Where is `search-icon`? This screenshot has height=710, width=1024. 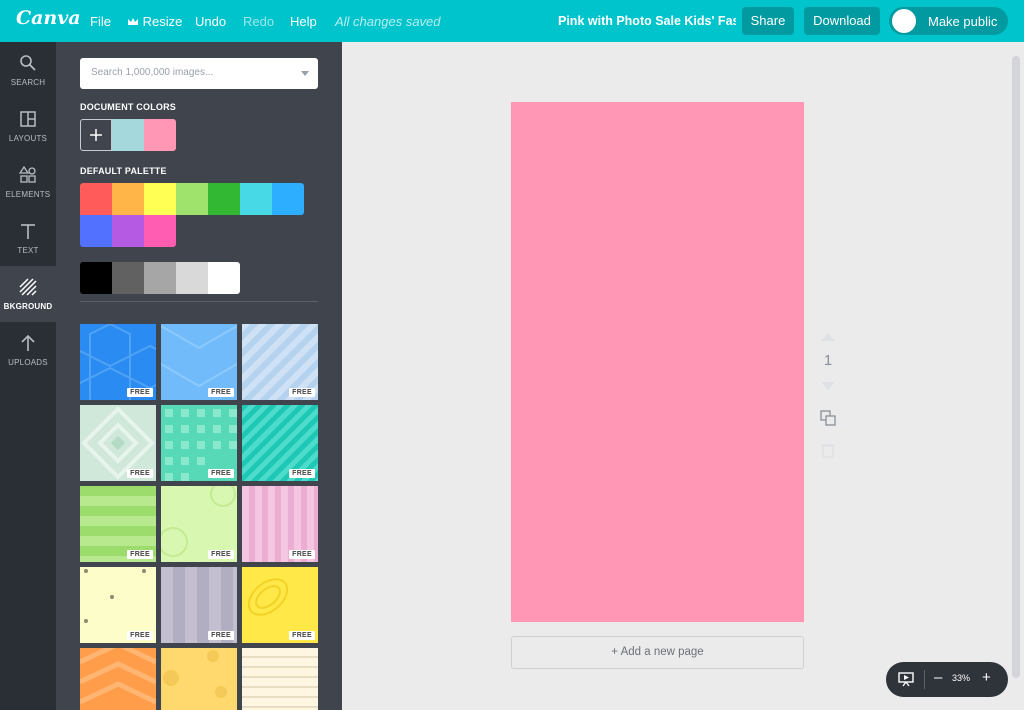 search-icon is located at coordinates (28, 63).